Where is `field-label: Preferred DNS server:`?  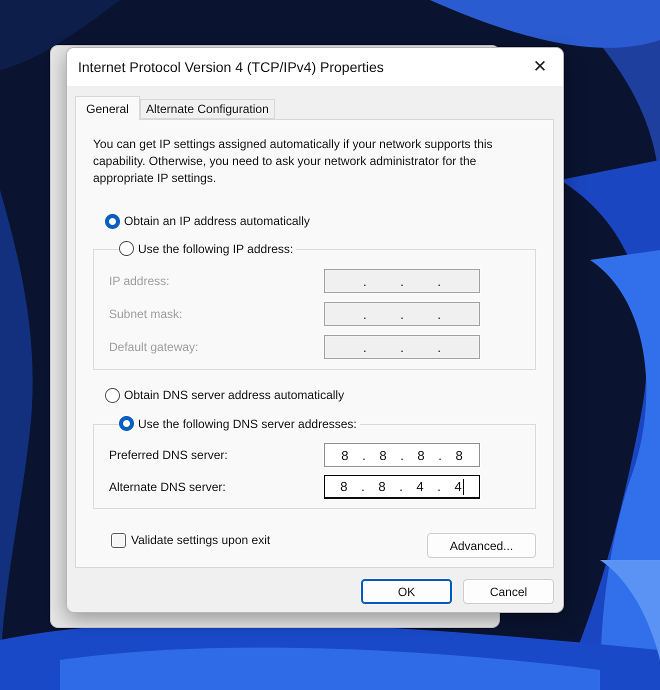 field-label: Preferred DNS server: is located at coordinates (168, 455).